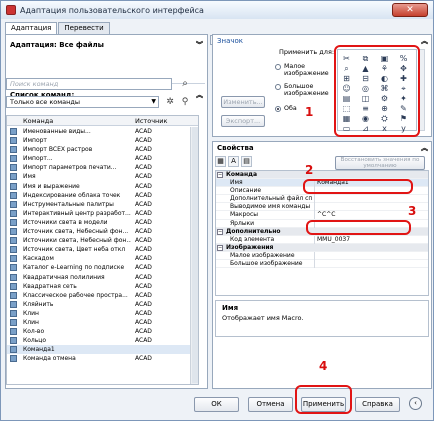 This screenshot has height=421, width=434. What do you see at coordinates (230, 41) in the screenshot?
I see `icon-panel-title: Значок` at bounding box center [230, 41].